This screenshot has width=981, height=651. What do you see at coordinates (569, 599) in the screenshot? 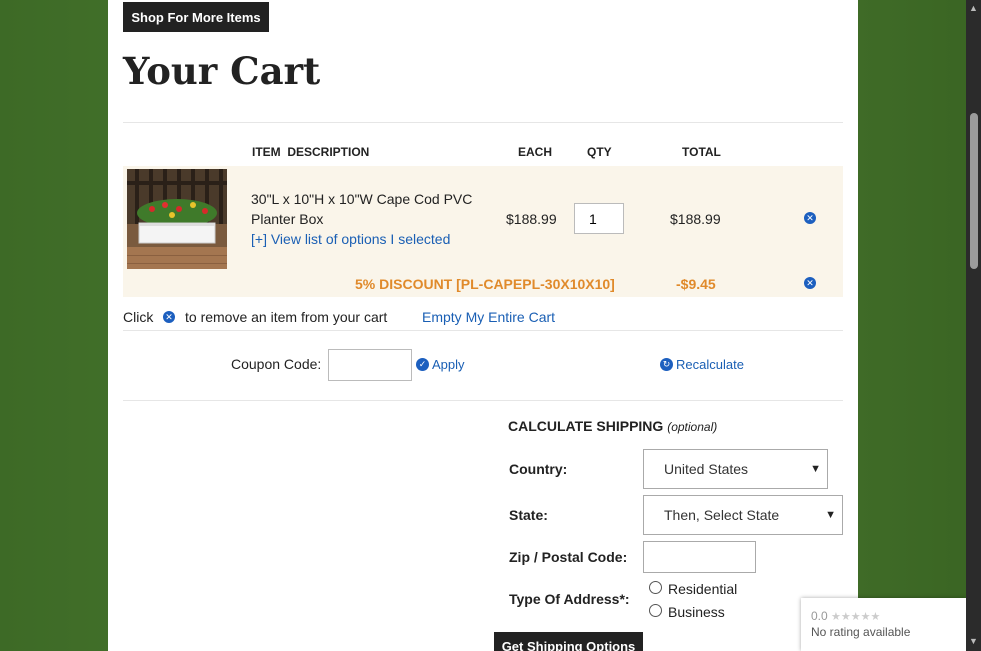
I see `address-type-label: Type Of Address*:` at bounding box center [569, 599].